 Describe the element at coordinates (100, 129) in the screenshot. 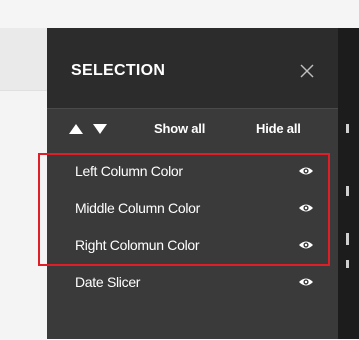

I see `triangle-down-icon` at that location.